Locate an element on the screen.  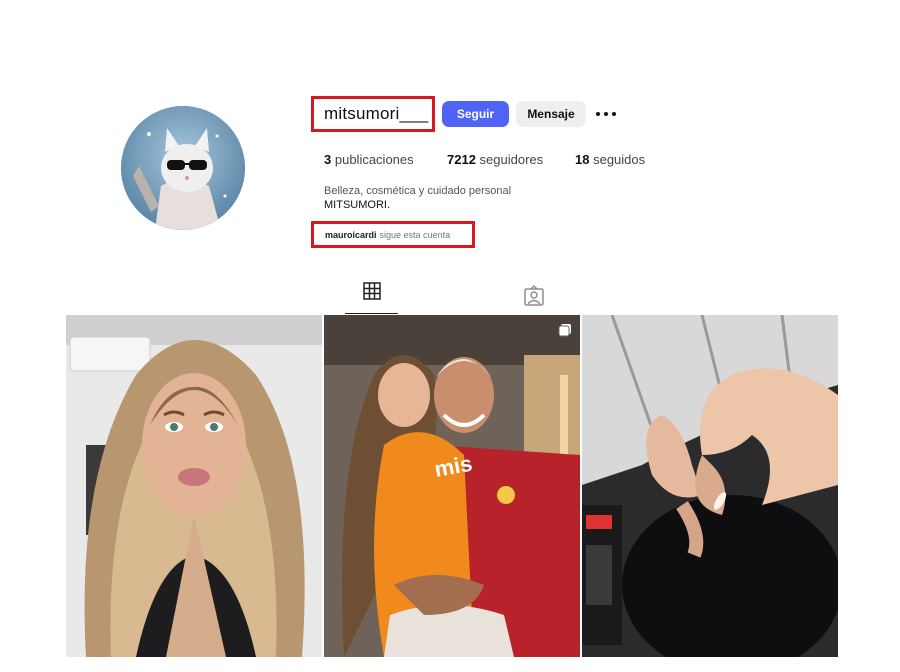
username-highlight: mitsumori___ is located at coordinates (373, 114).